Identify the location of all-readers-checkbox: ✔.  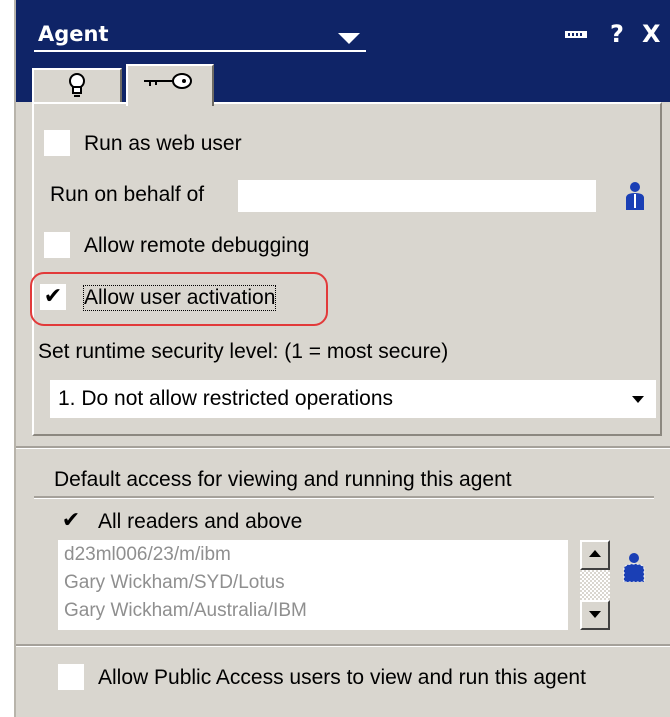
(71, 521).